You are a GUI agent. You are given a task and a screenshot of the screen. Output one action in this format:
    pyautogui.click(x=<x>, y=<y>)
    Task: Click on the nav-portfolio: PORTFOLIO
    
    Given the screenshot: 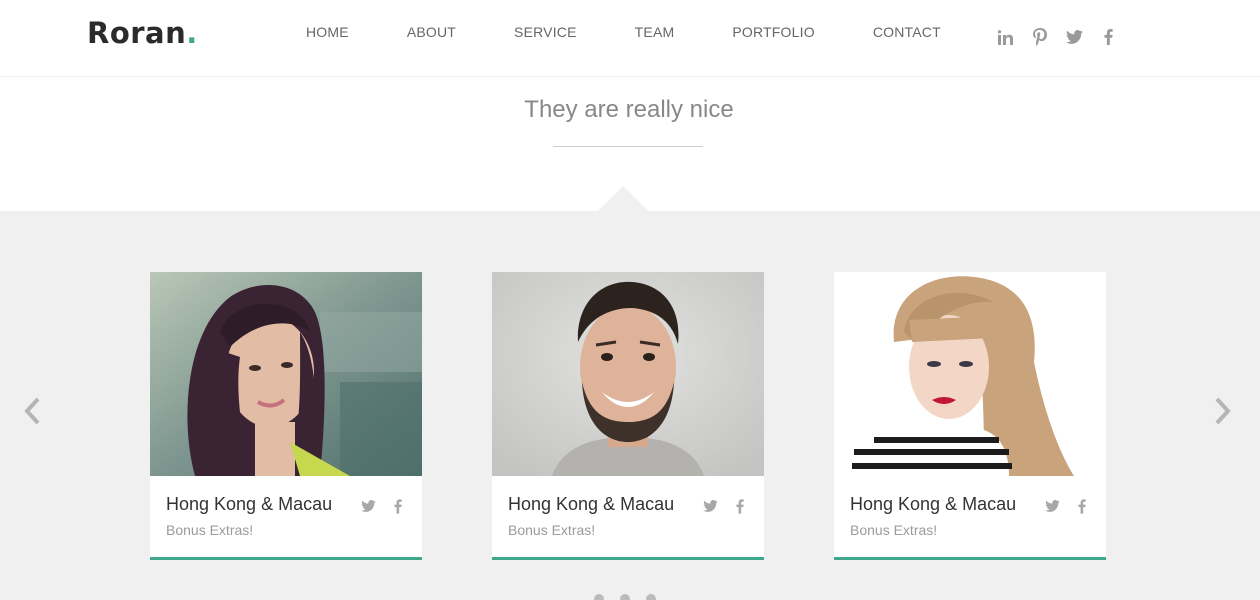 What is the action you would take?
    pyautogui.click(x=773, y=32)
    